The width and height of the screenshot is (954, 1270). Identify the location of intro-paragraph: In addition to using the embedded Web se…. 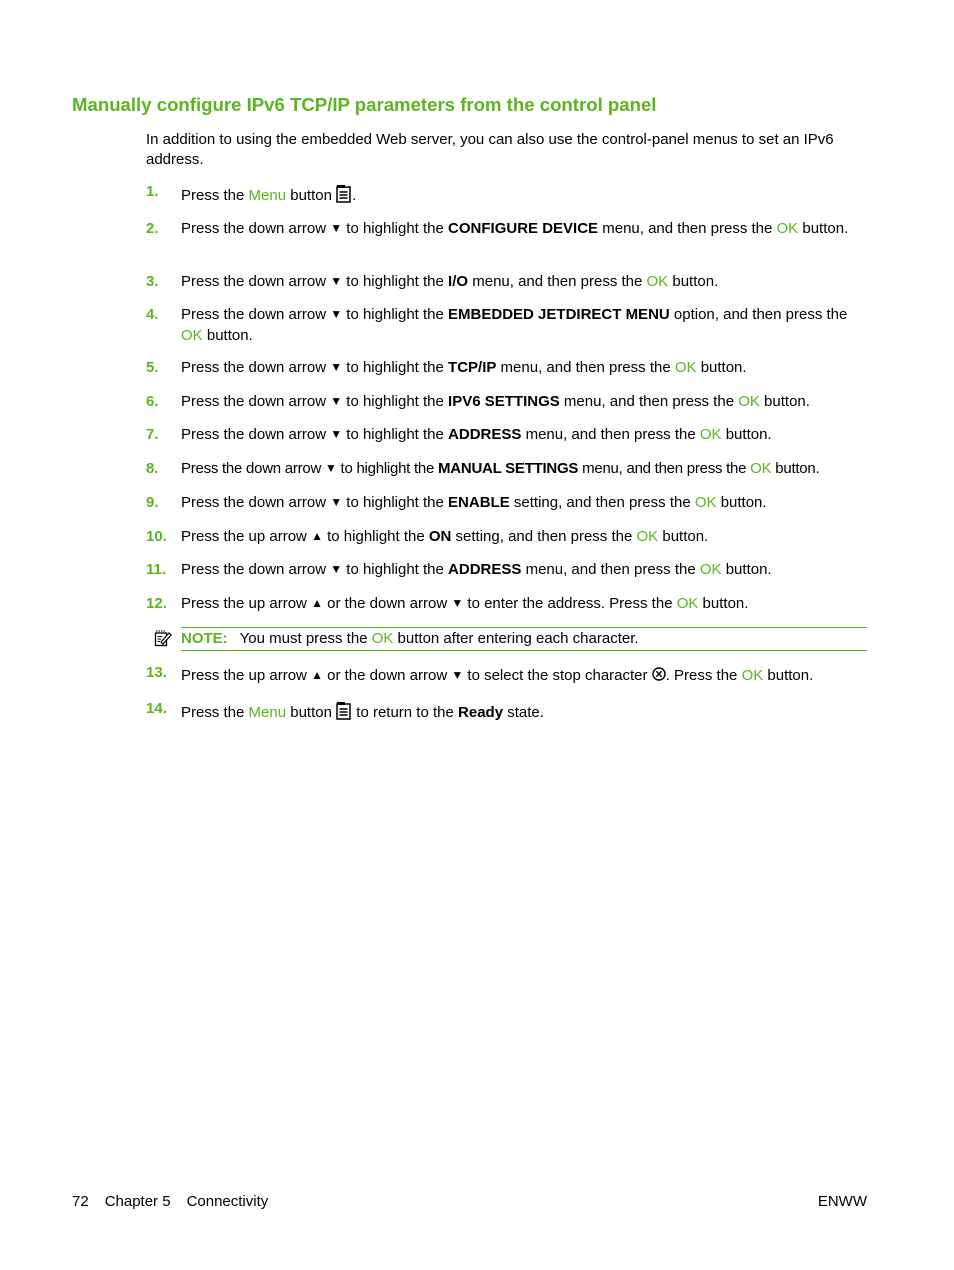
(490, 149).